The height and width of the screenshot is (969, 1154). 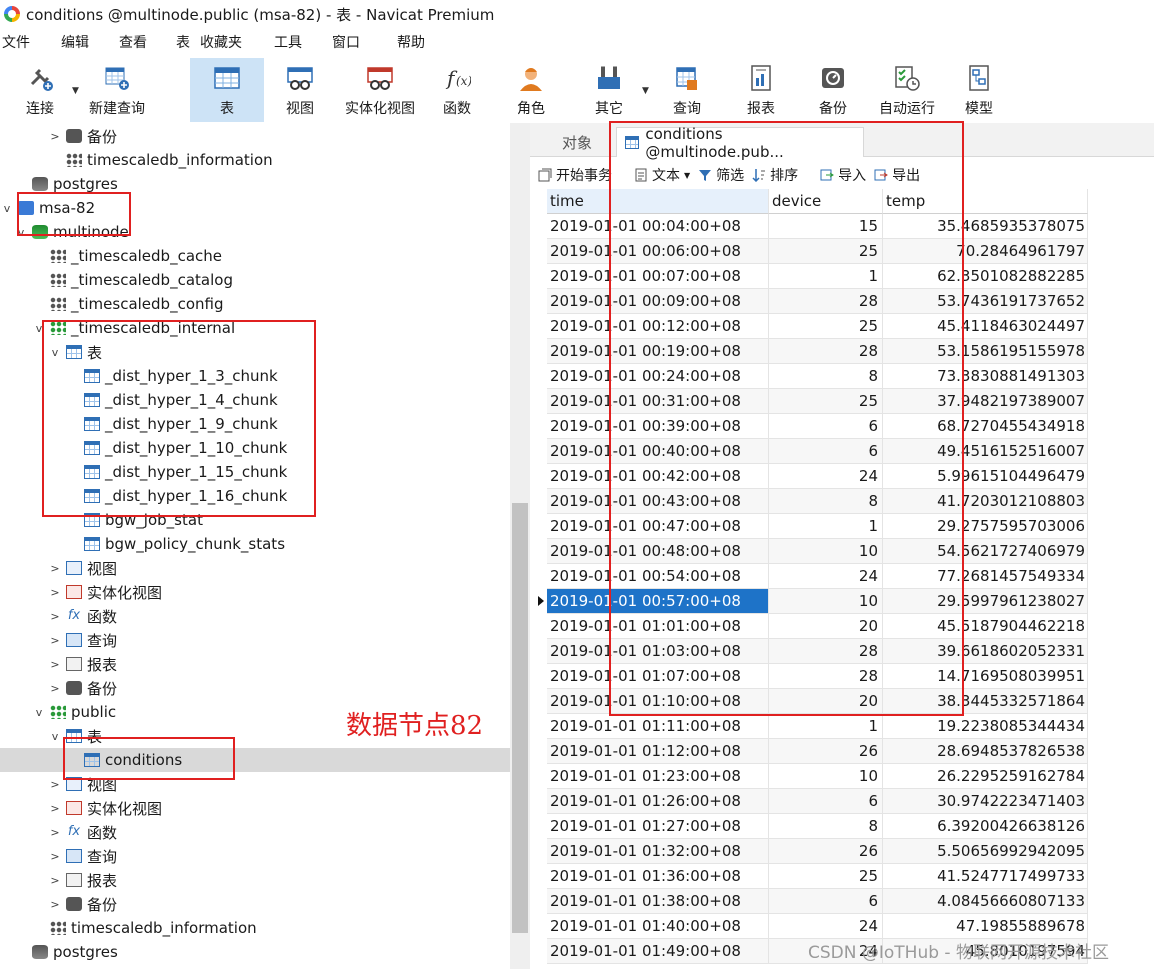 I want to click on table-cell: 37.9482197389007, so click(x=985, y=401).